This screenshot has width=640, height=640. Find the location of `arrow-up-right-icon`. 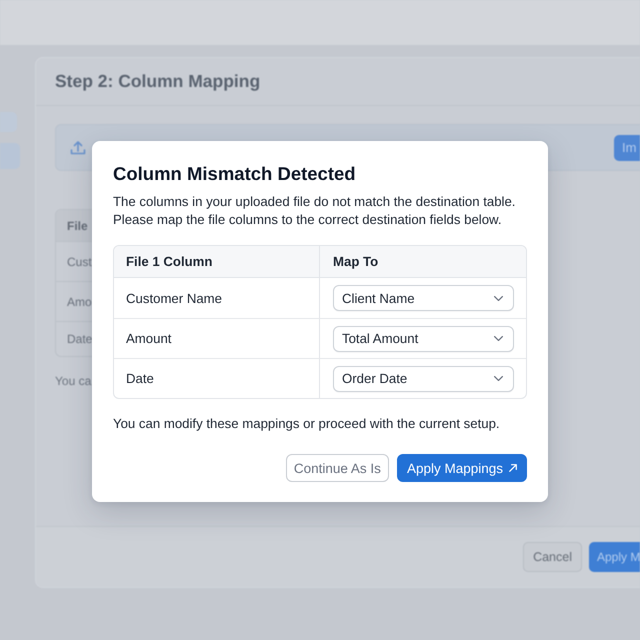

arrow-up-right-icon is located at coordinates (513, 468).